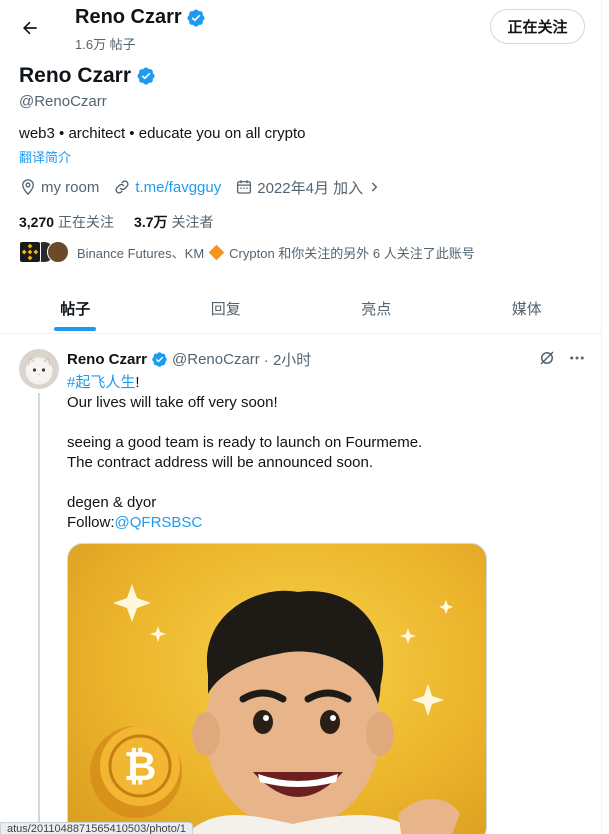  I want to click on profile-tabs: 帖子 回复 亮点 媒体, so click(301, 309).